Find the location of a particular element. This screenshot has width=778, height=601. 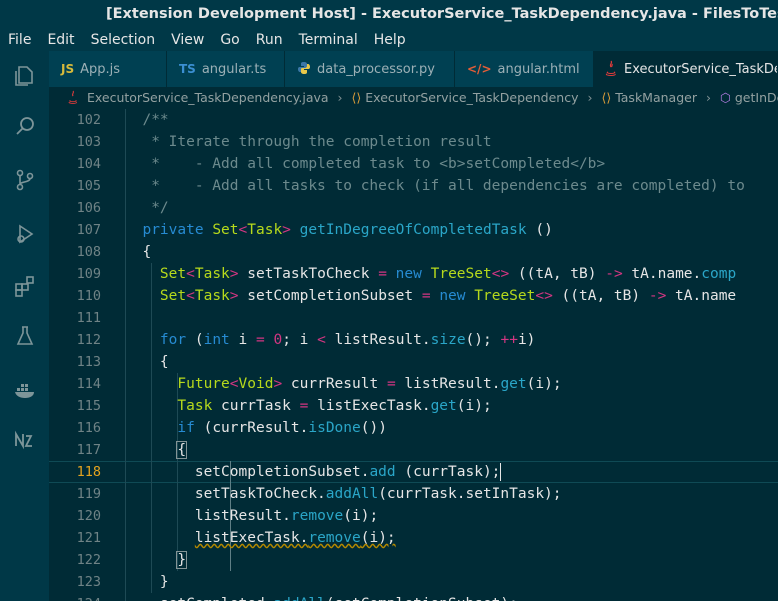

javascript-icon: JS is located at coordinates (68, 69).